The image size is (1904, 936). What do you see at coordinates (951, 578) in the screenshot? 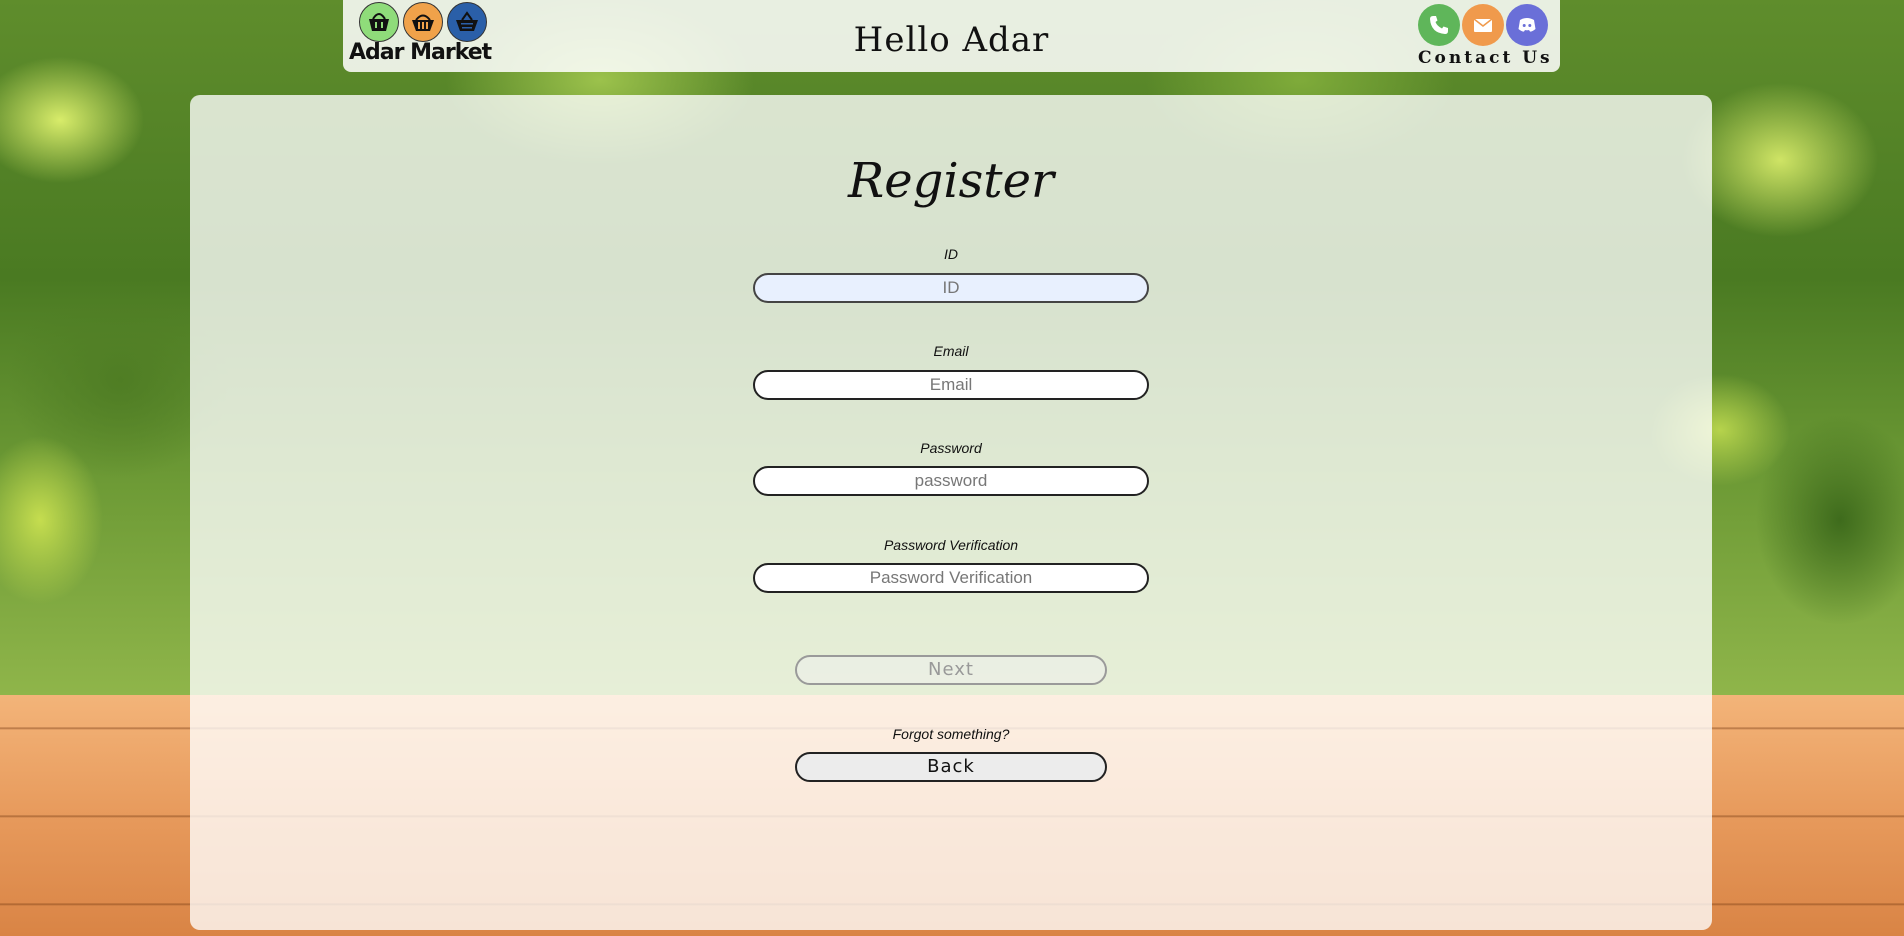
I see `password-verification-input` at bounding box center [951, 578].